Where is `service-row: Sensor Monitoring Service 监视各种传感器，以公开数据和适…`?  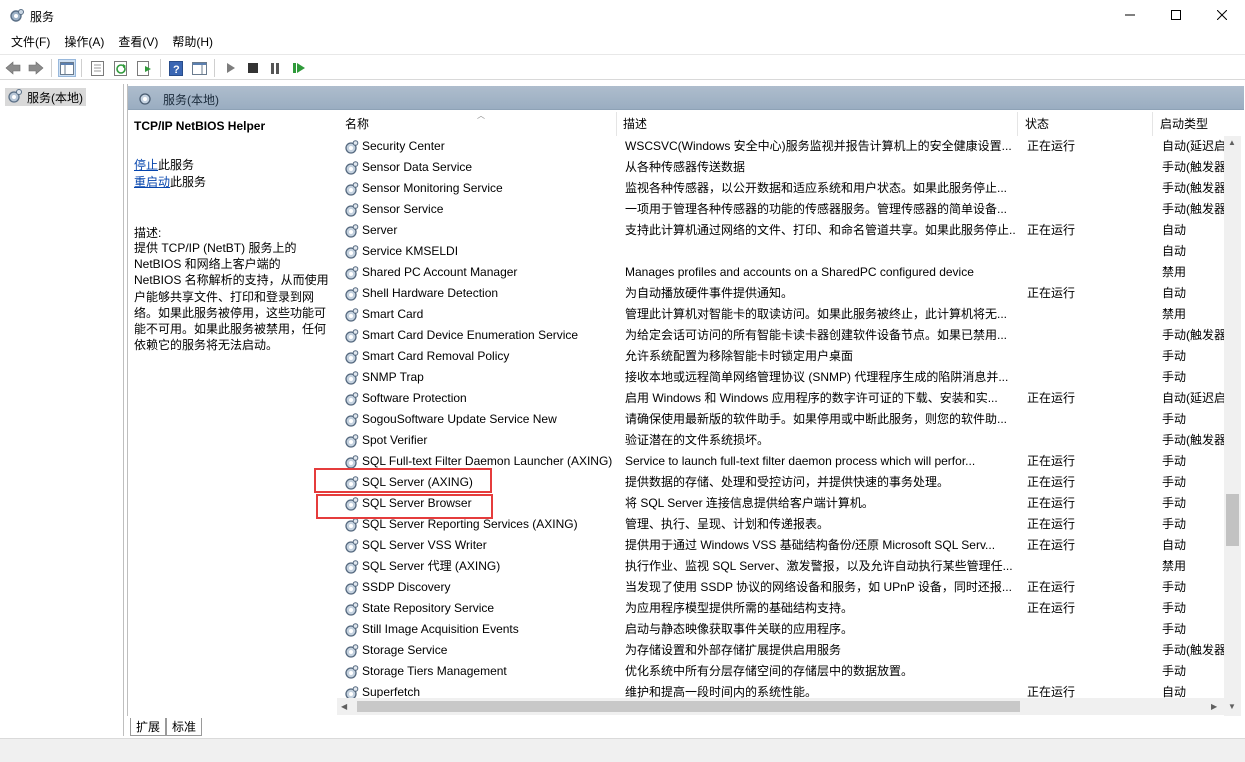
service-row: Sensor Monitoring Service 监视各种传感器，以公开数据和适… is located at coordinates (787, 188).